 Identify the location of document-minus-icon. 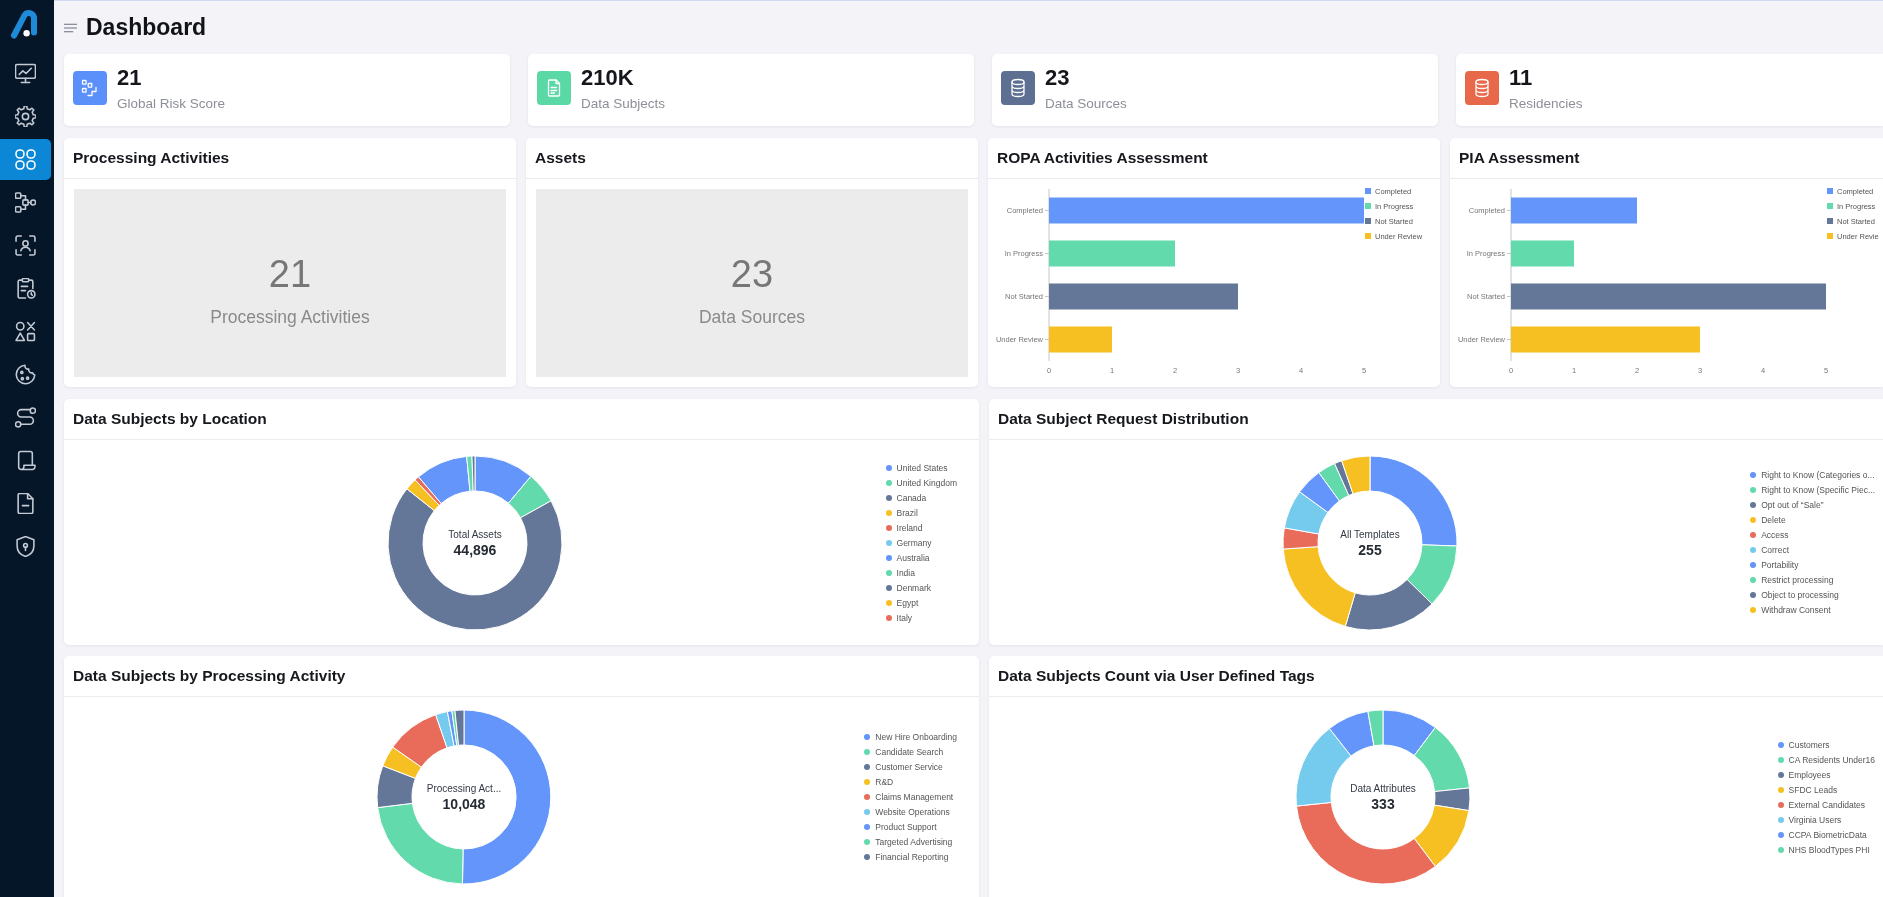
(25, 503).